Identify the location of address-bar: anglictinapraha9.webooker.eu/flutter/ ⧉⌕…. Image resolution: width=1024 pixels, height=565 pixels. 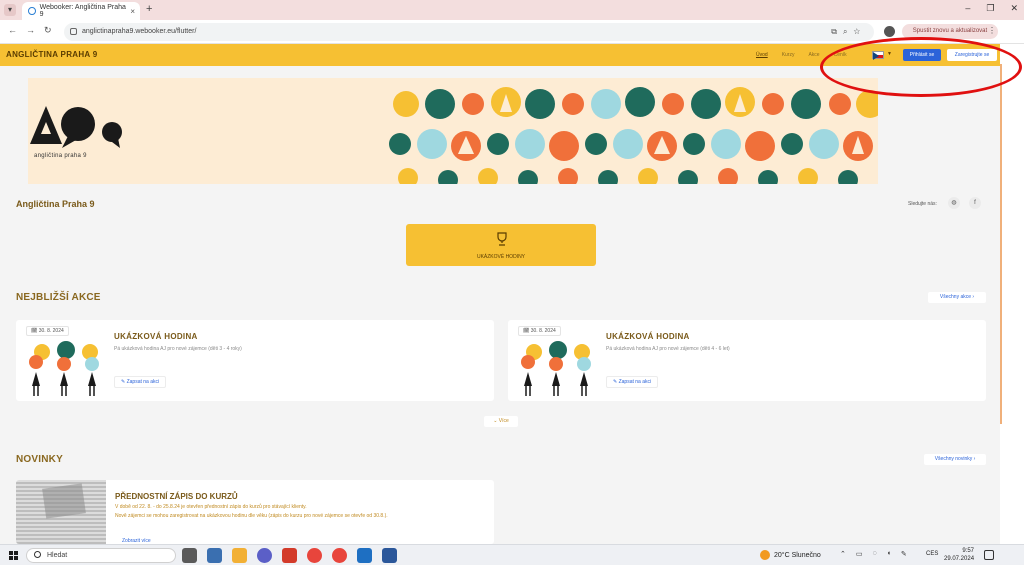
(469, 32).